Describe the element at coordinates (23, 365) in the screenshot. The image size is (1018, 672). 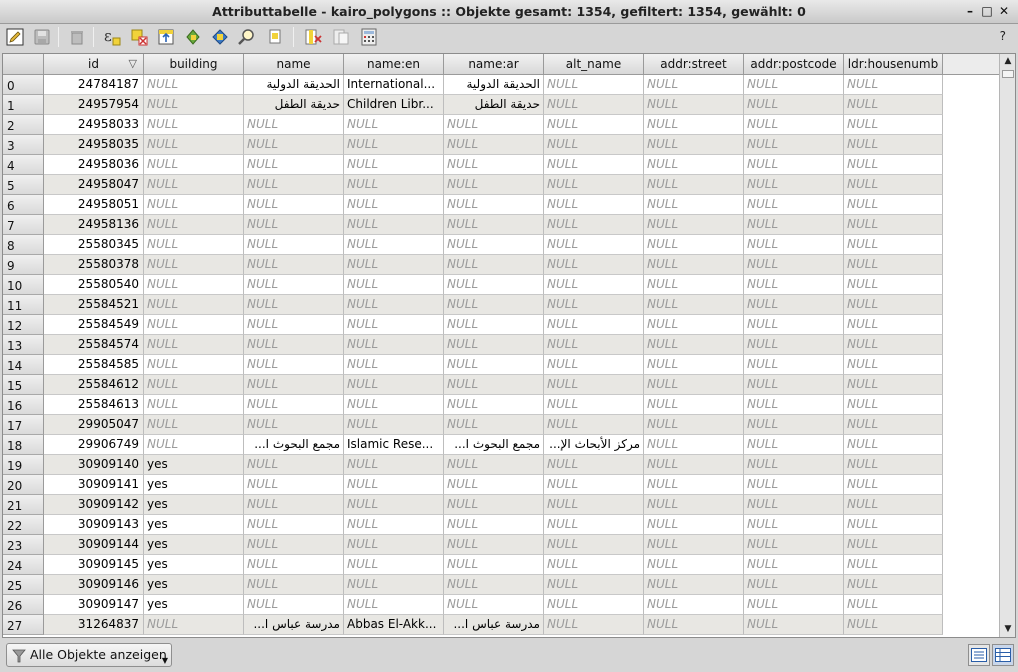
I see `row-number: 14` at that location.